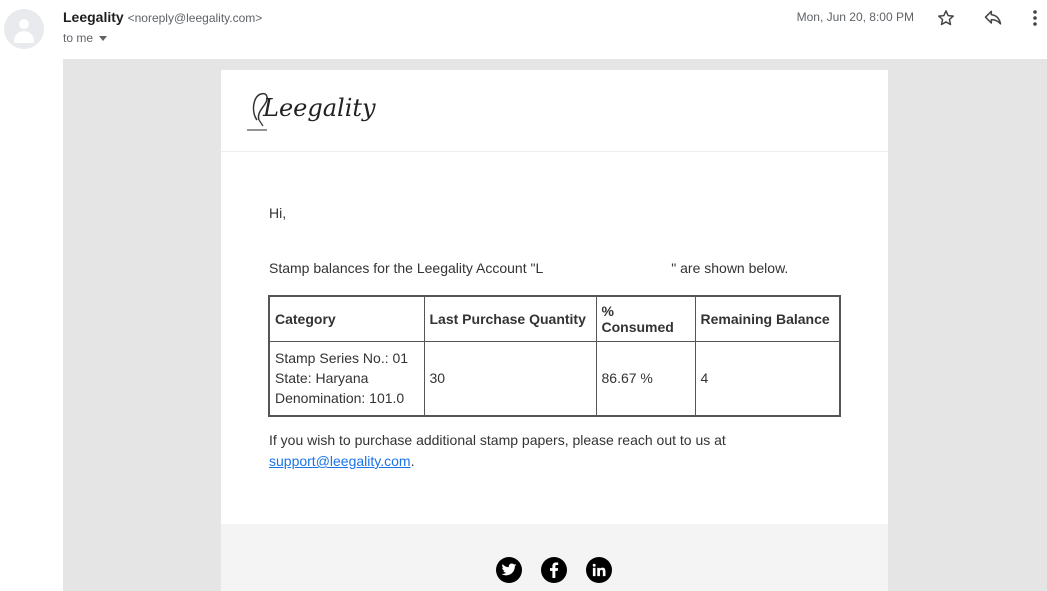  I want to click on facebook-f-glyph, so click(554, 570).